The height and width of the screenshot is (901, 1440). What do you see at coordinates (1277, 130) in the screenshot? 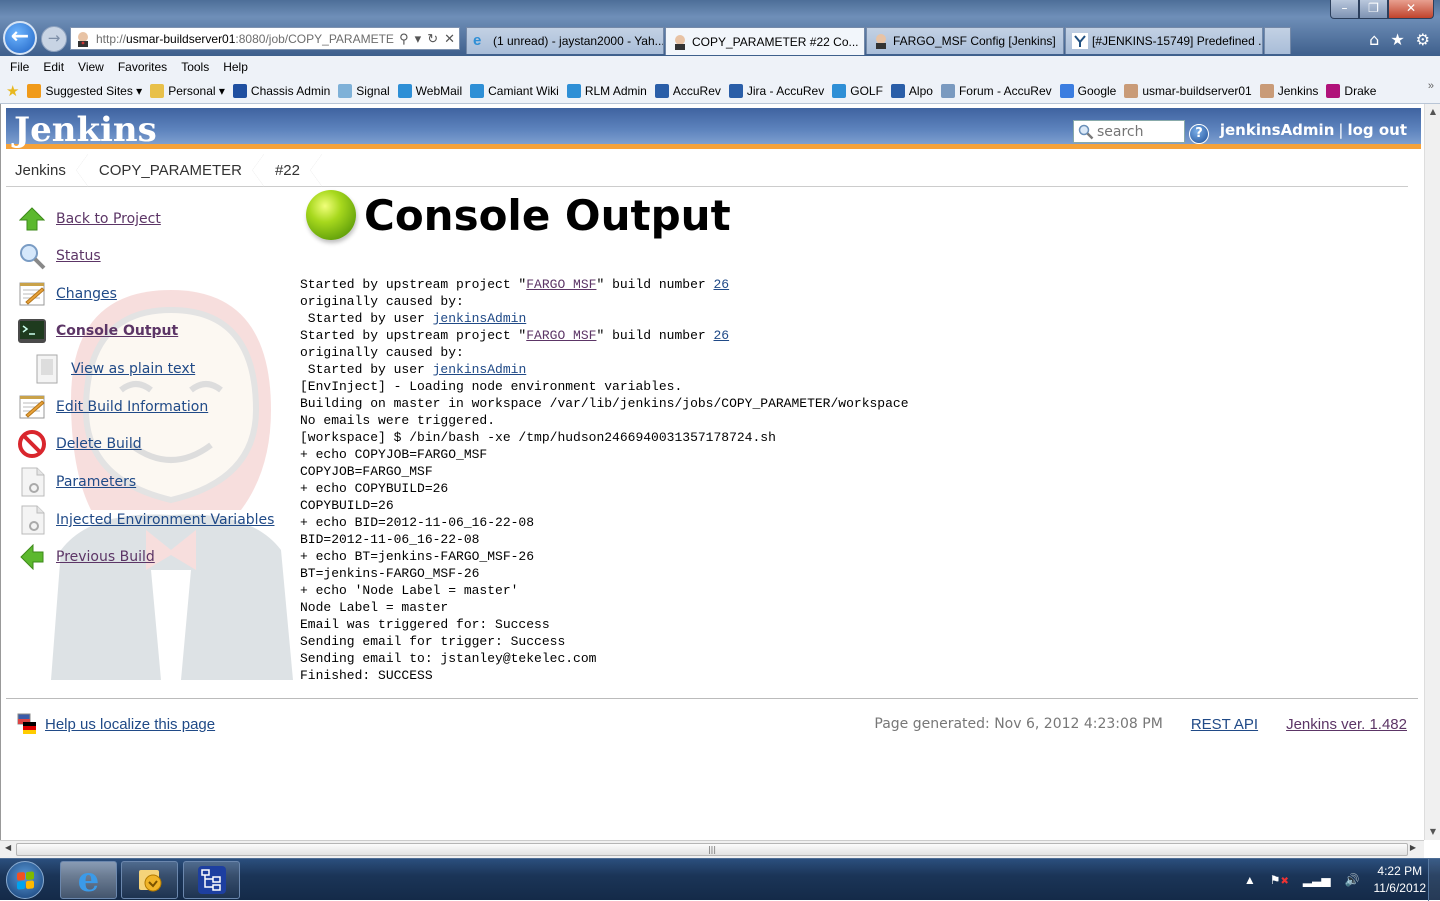
I see `user-link: jenkinsAdmin` at bounding box center [1277, 130].